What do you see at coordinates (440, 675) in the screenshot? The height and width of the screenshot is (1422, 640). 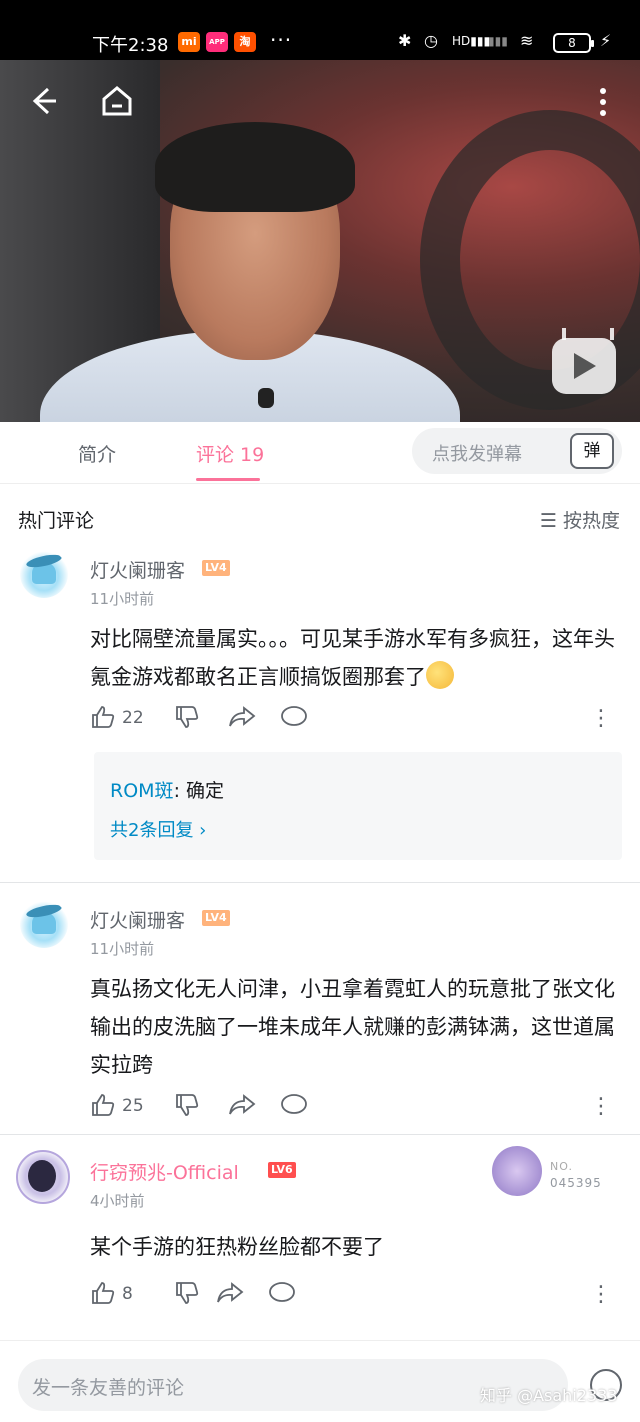 I see `emoji-icon` at bounding box center [440, 675].